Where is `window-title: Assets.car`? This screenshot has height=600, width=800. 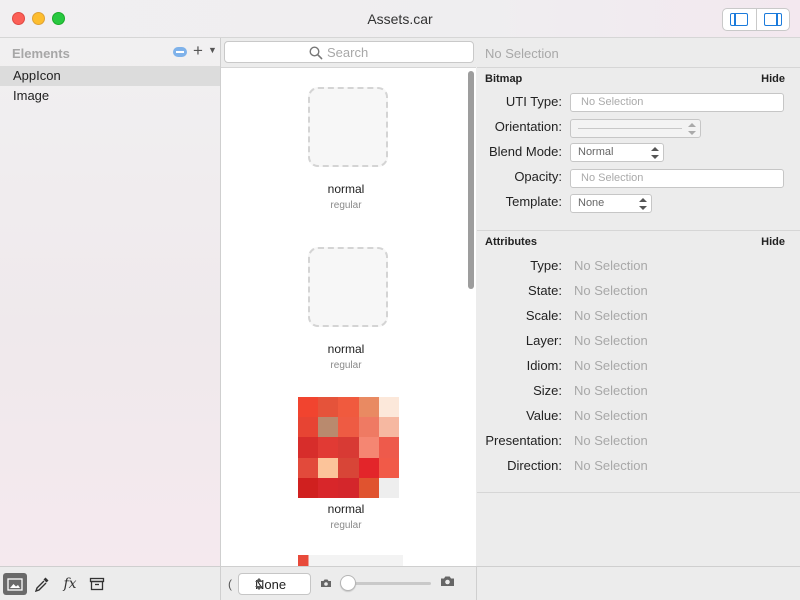 window-title: Assets.car is located at coordinates (400, 19).